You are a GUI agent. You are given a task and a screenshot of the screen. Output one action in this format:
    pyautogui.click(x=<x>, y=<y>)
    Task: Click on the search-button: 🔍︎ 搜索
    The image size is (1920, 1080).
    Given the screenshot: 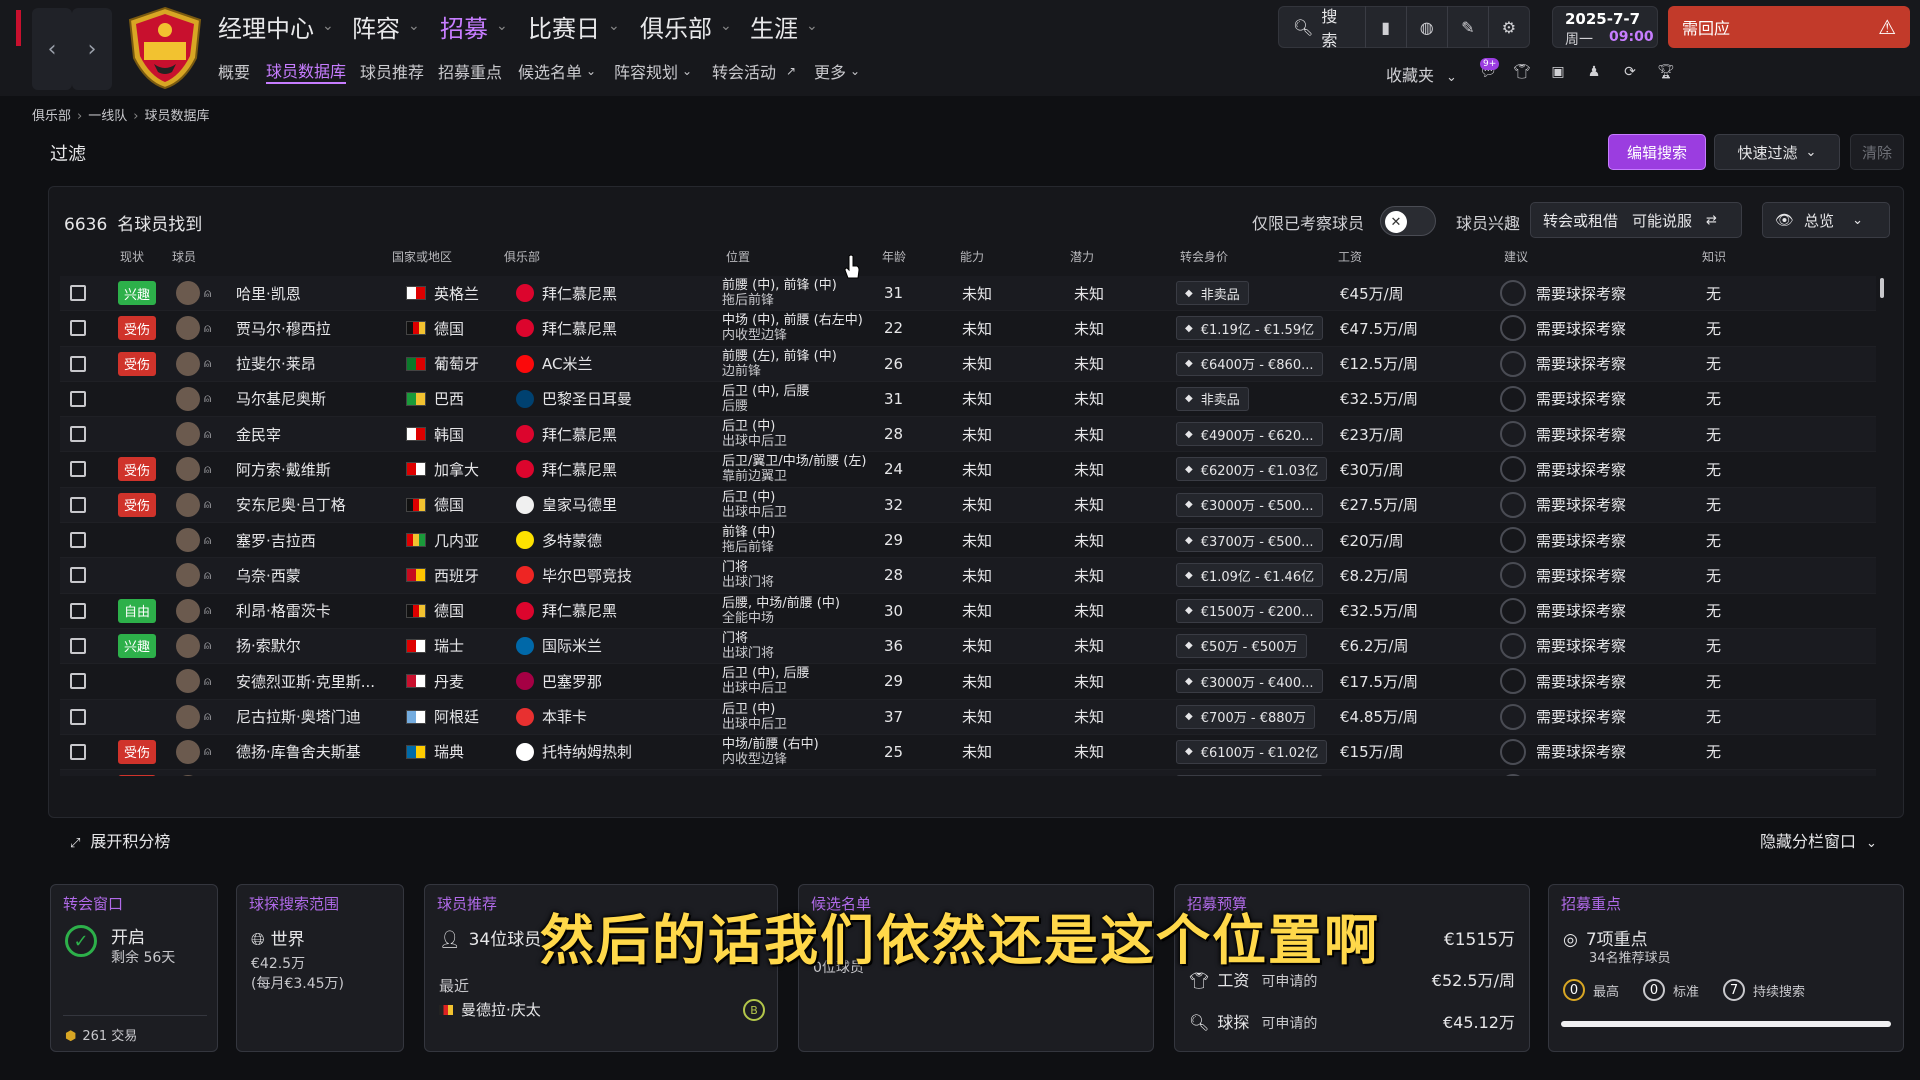 What is the action you would take?
    pyautogui.click(x=1322, y=28)
    